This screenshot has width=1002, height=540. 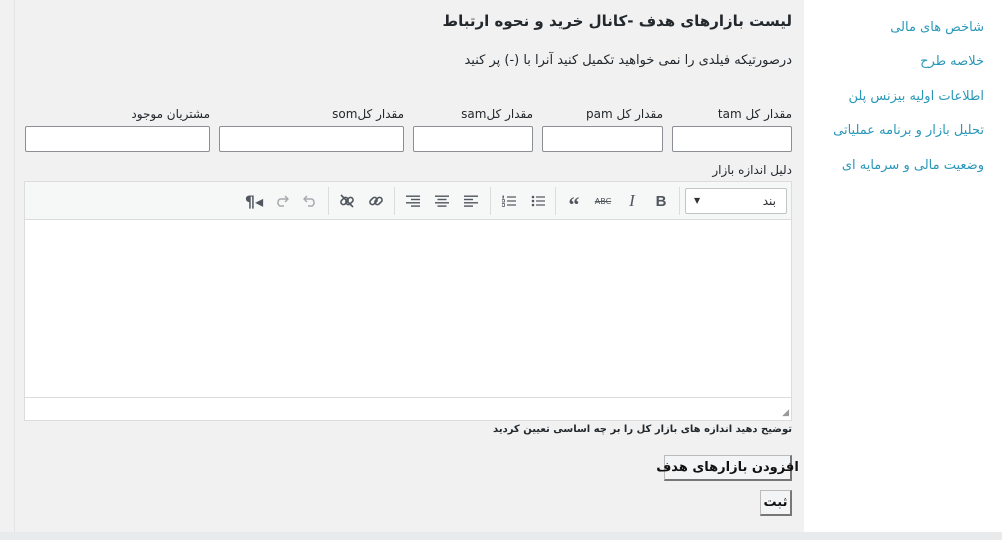 What do you see at coordinates (916, 96) in the screenshot?
I see `sidebar-item-basic-info: اطلاعات اولیه بیزنس پلن` at bounding box center [916, 96].